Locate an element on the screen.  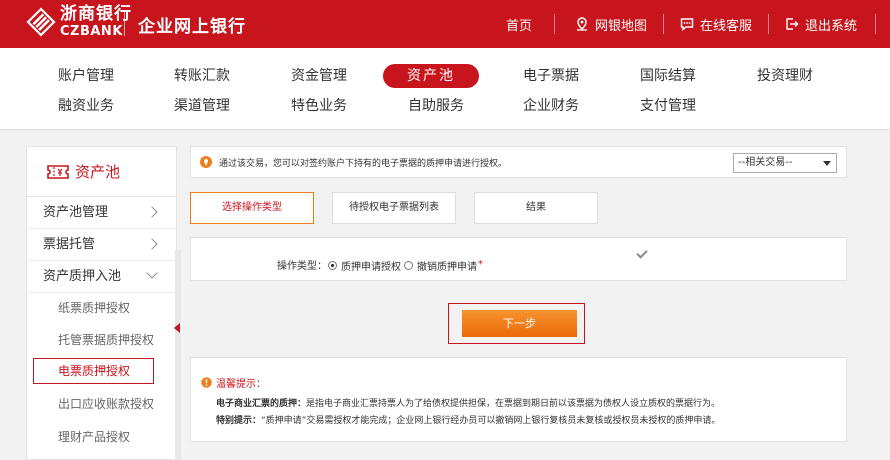
related-transactions-value: --相关交易-- is located at coordinates (765, 162).